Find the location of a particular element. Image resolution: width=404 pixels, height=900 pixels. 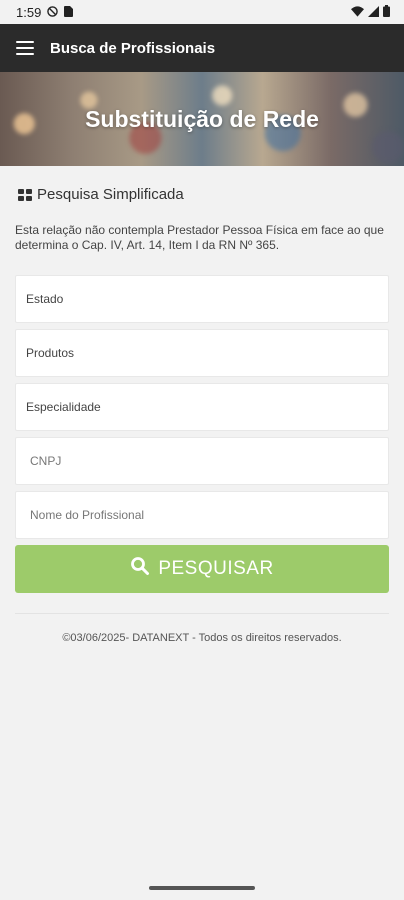

menu-icon is located at coordinates (25, 48).